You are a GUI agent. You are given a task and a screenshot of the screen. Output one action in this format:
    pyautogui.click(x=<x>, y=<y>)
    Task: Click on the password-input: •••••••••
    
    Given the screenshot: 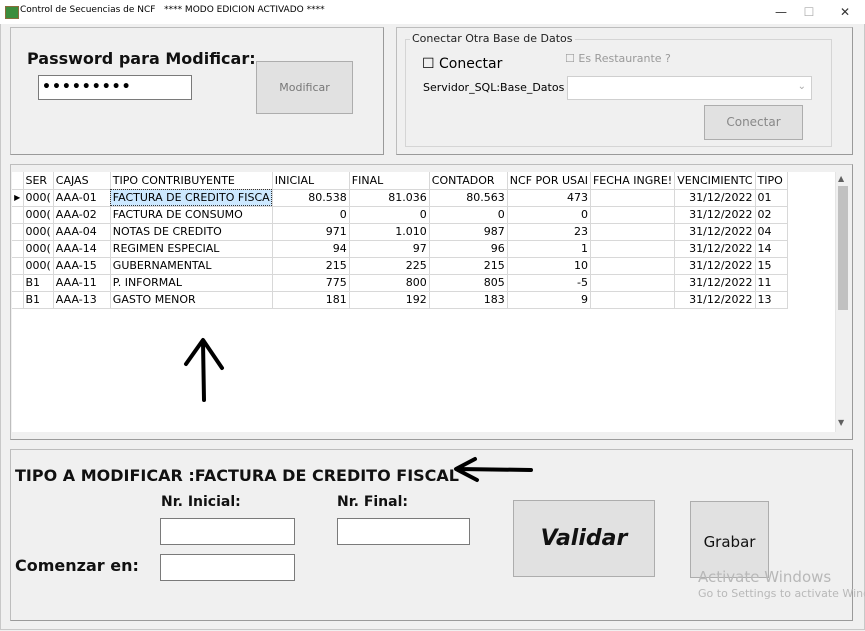 What is the action you would take?
    pyautogui.click(x=115, y=87)
    